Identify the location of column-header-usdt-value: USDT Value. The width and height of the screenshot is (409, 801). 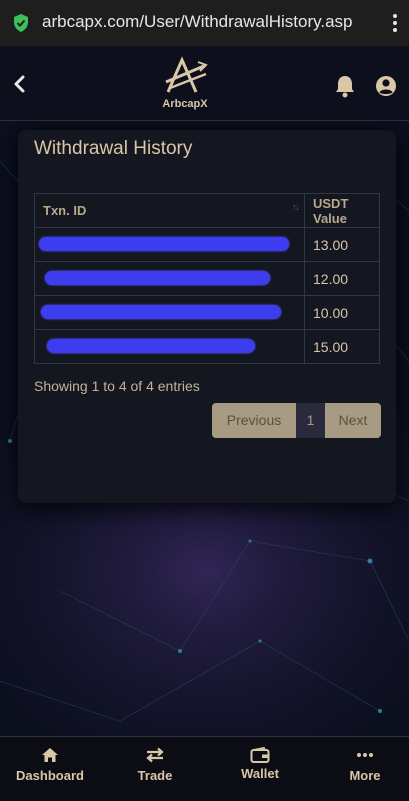
(342, 210).